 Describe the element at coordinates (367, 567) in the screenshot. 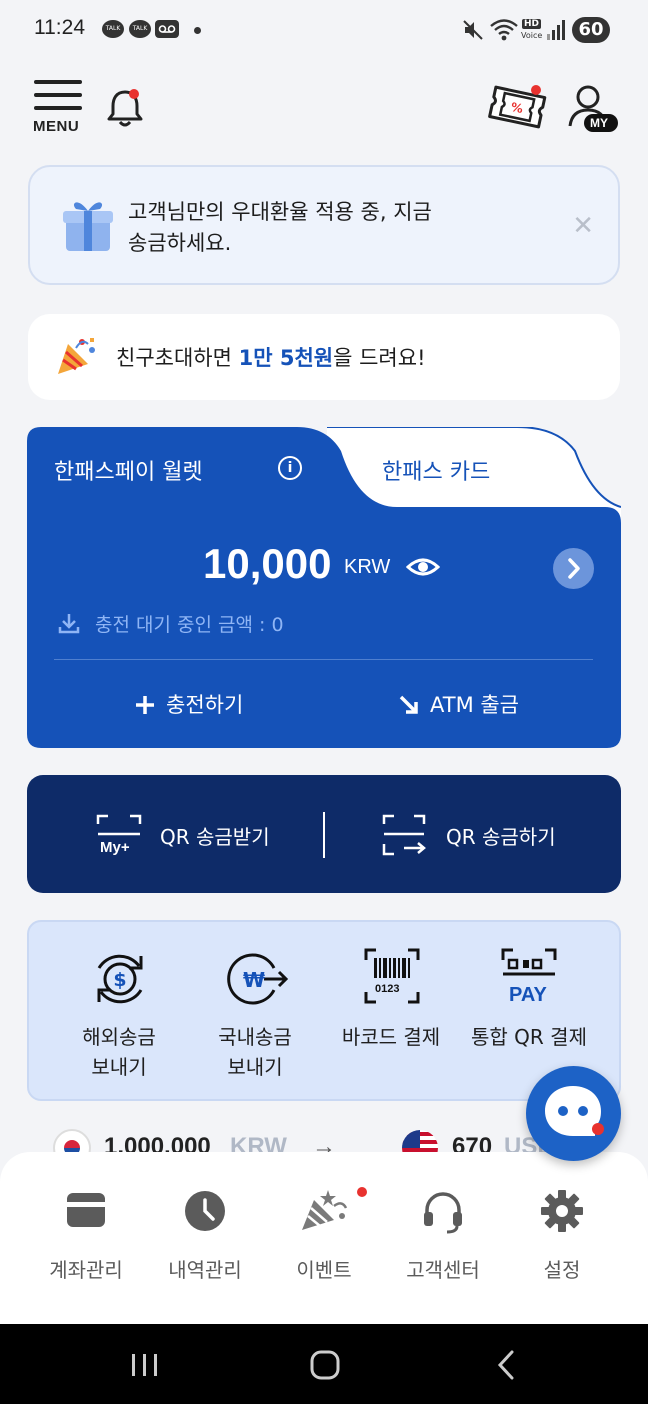

I see `balance-currency: KRW` at that location.